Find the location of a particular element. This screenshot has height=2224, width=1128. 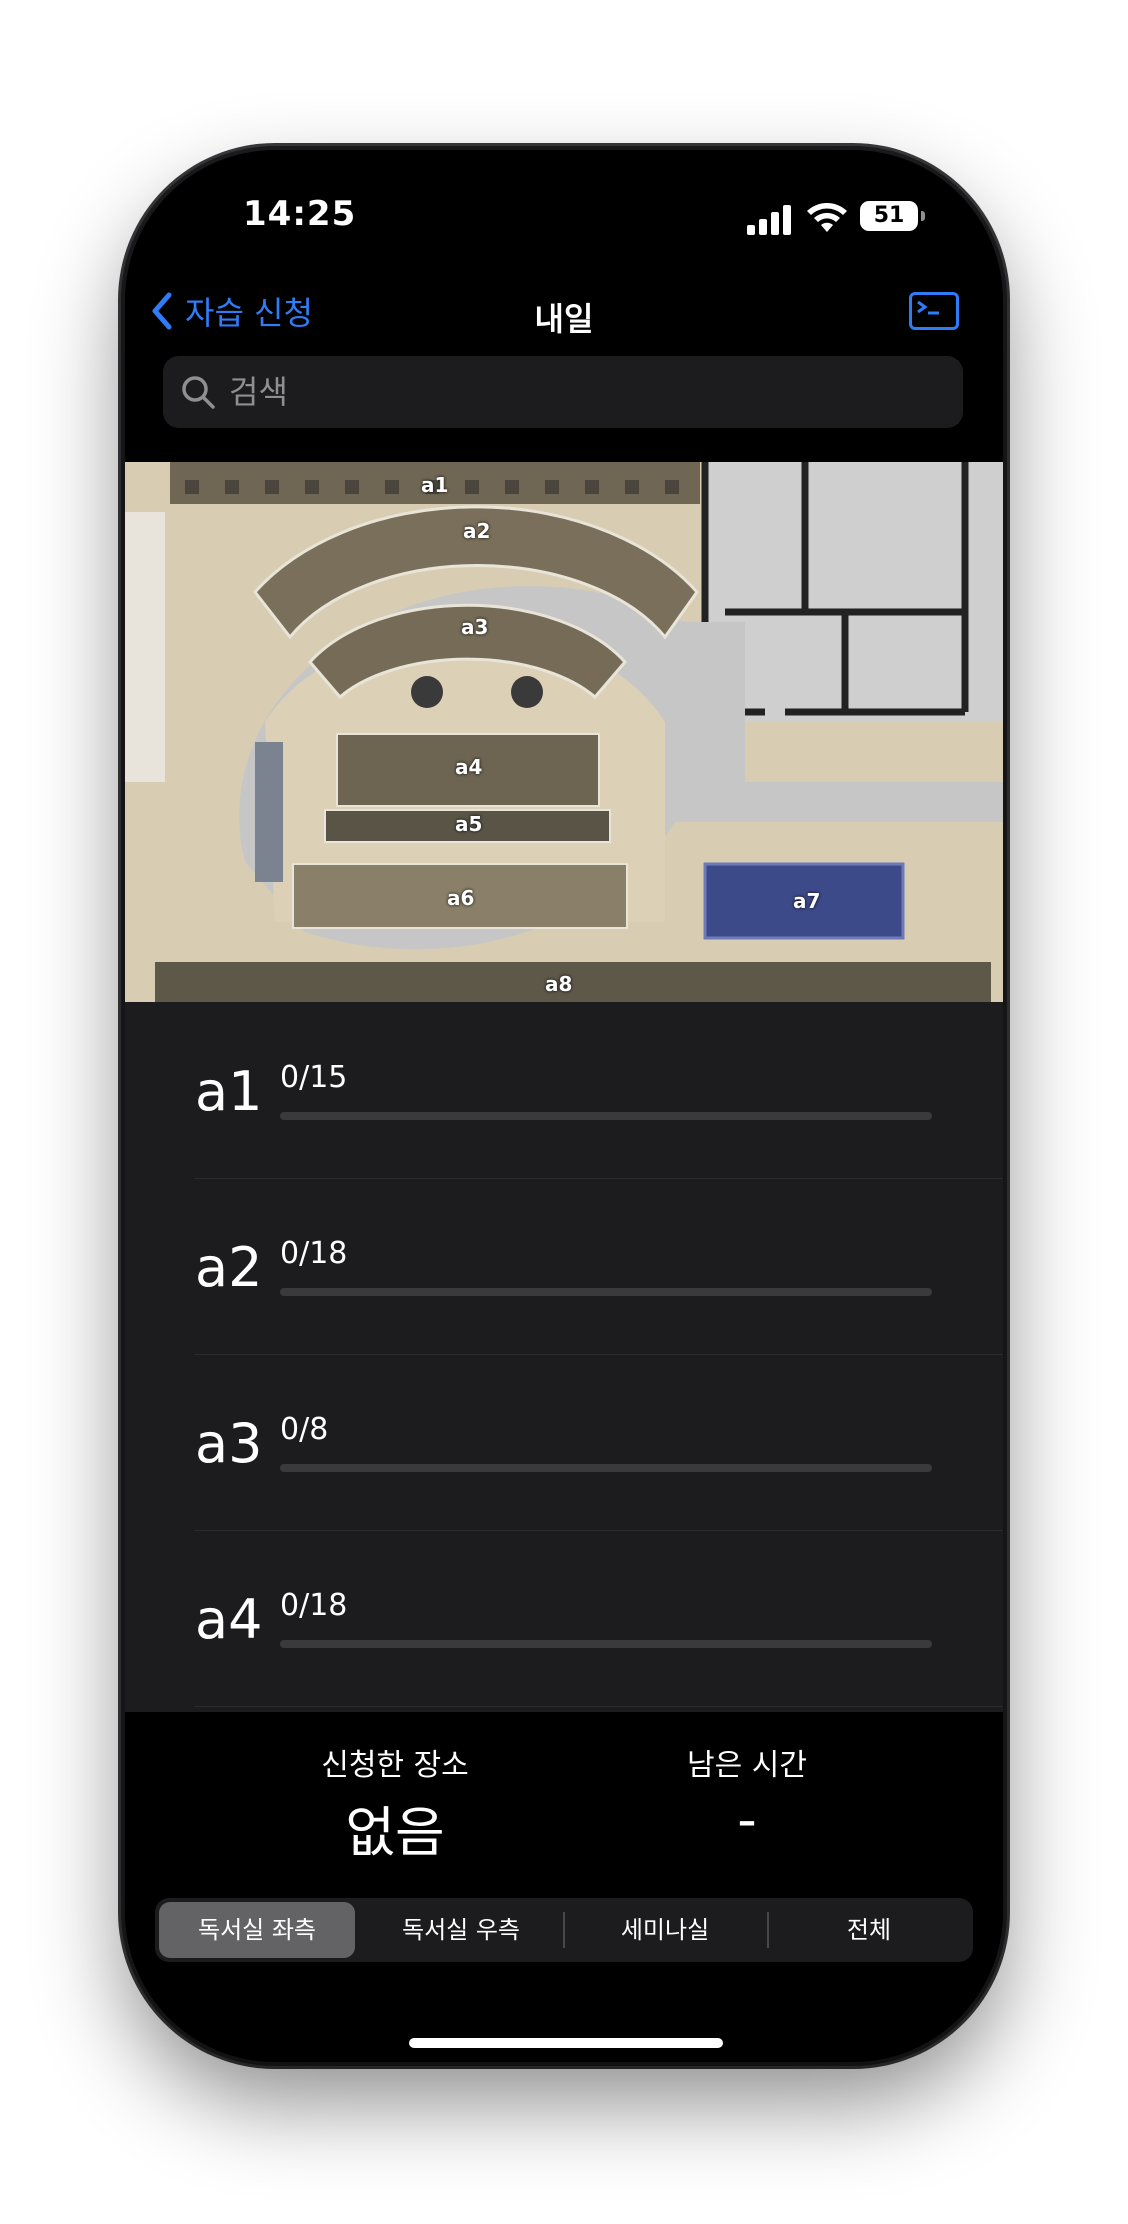

search-input is located at coordinates (579, 392).